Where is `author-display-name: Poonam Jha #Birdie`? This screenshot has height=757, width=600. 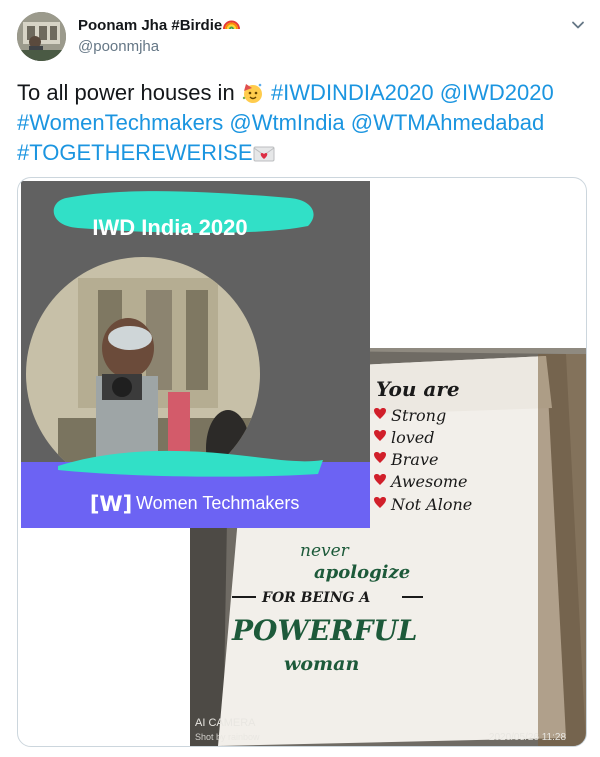 author-display-name: Poonam Jha #Birdie is located at coordinates (159, 25).